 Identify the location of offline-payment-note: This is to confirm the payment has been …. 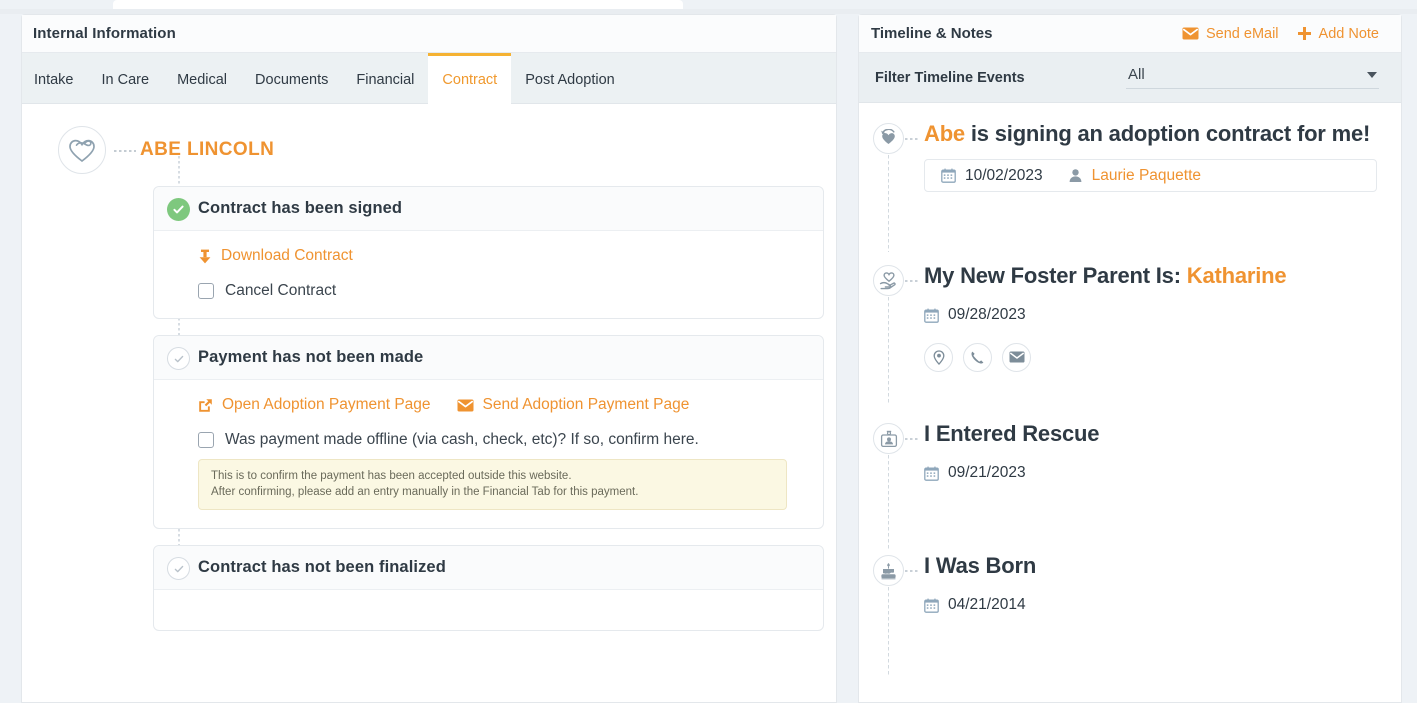
(492, 485).